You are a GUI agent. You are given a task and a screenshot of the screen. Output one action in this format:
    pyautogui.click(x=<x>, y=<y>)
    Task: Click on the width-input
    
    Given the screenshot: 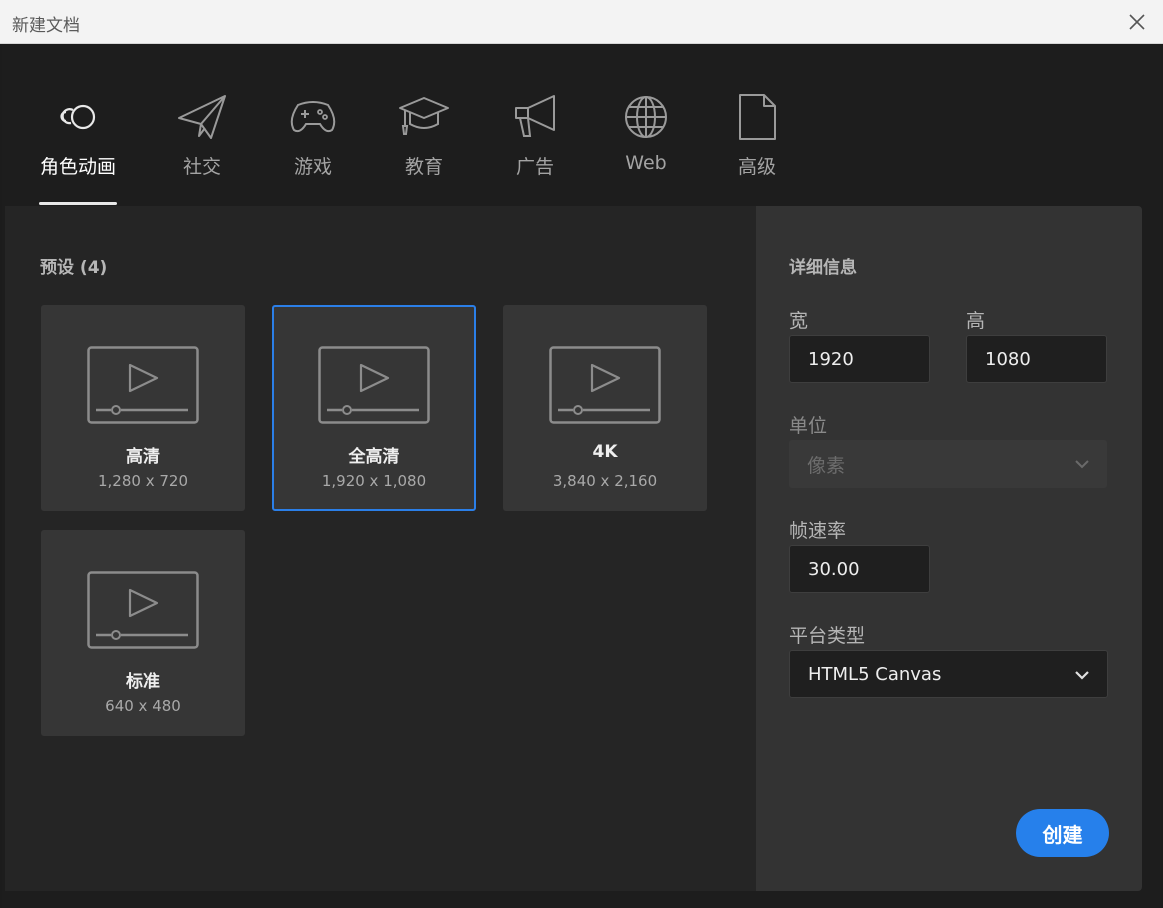 What is the action you would take?
    pyautogui.click(x=859, y=359)
    